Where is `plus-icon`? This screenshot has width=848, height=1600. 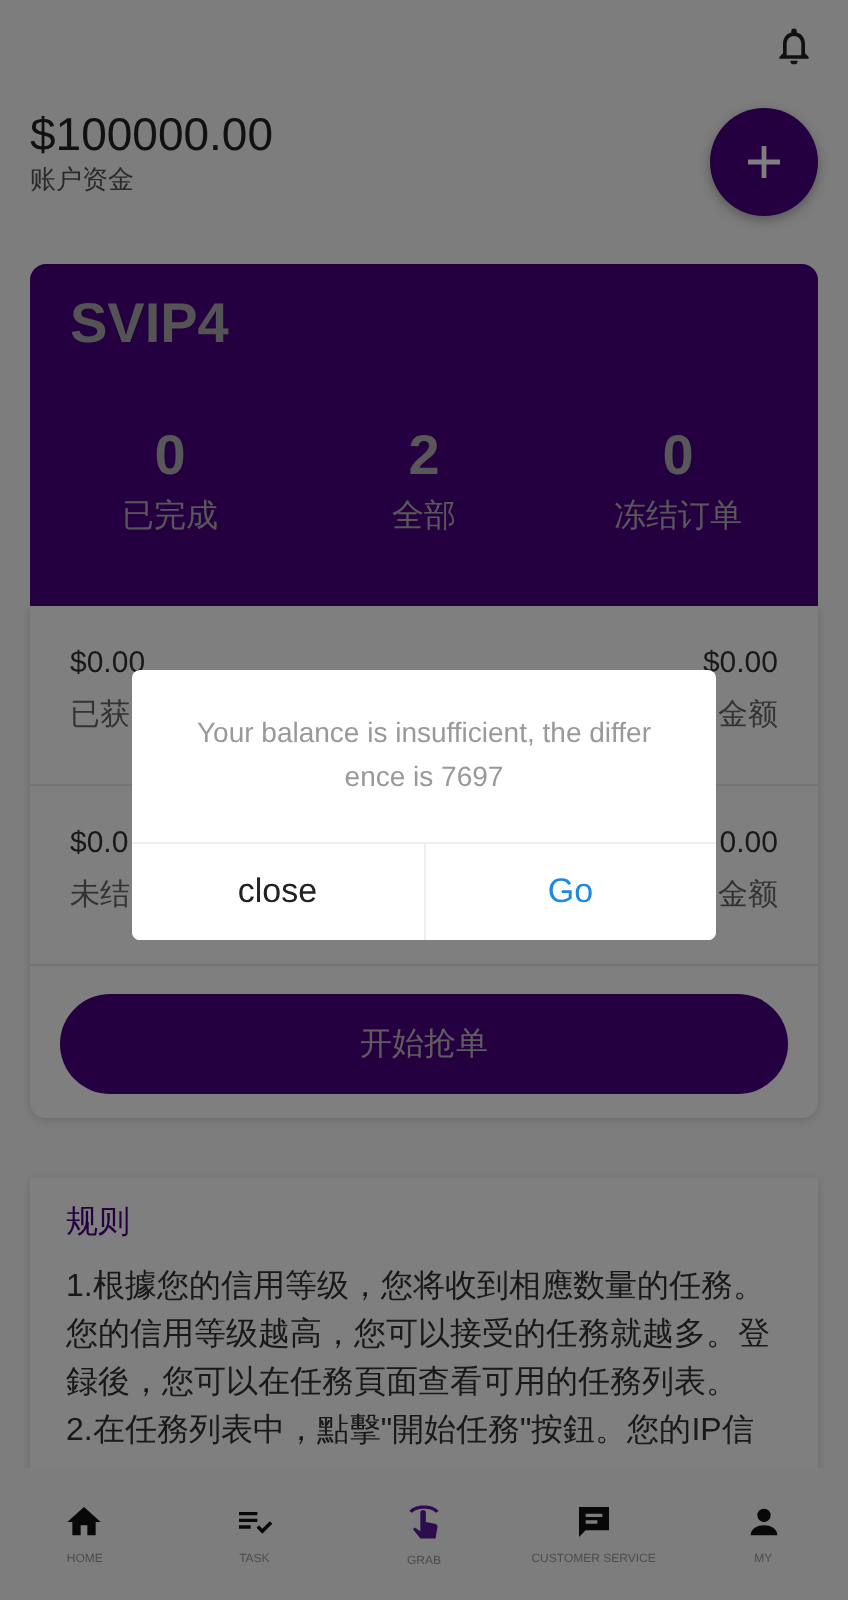 plus-icon is located at coordinates (764, 162).